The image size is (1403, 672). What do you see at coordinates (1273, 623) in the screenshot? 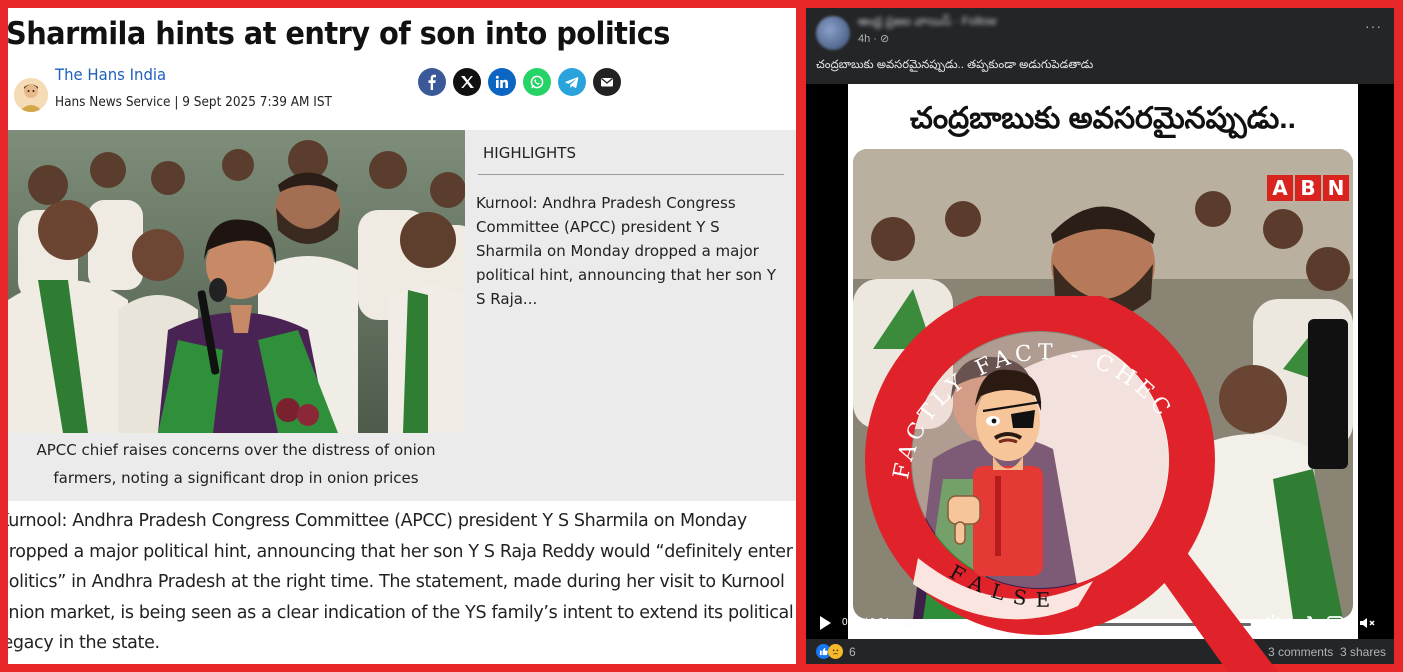
I see `settings-icon` at bounding box center [1273, 623].